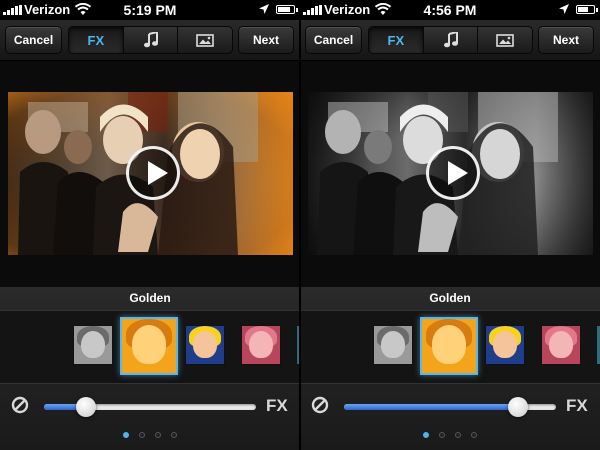 This screenshot has width=600, height=450. I want to click on screen-divider, so click(300, 225).